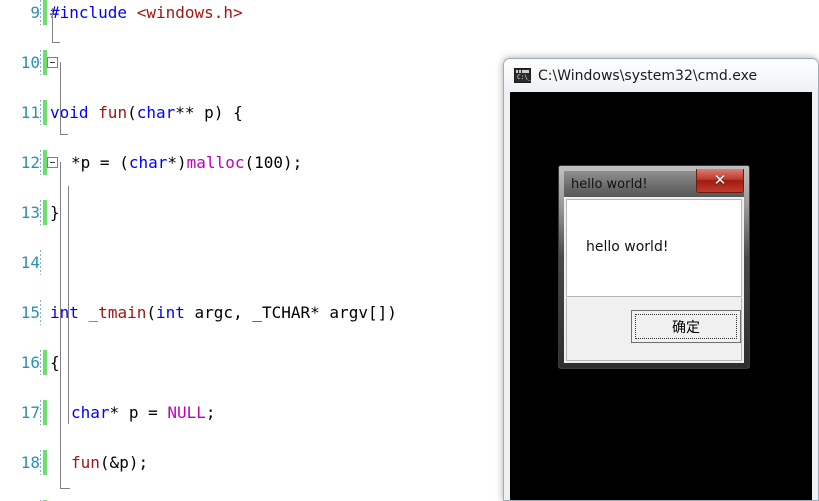 This screenshot has width=819, height=501. Describe the element at coordinates (68, 305) in the screenshot. I see `fold-guide-main-body` at that location.